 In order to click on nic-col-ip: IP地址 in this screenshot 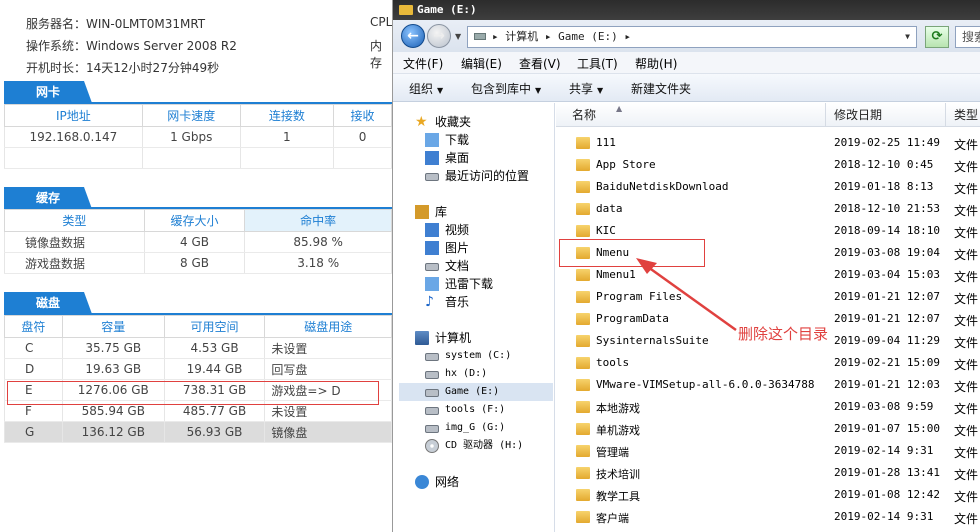, I will do `click(73, 115)`.